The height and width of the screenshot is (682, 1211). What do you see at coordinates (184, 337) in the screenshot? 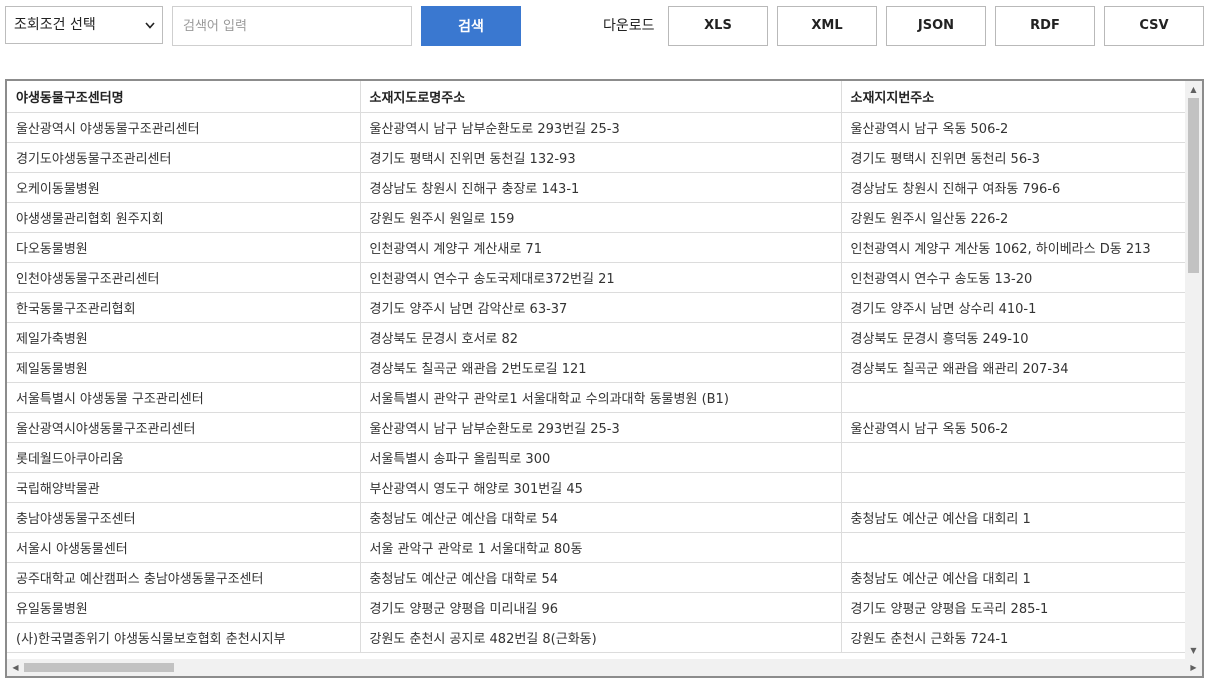
I see `cell-center-name: 제일가축병원` at bounding box center [184, 337].